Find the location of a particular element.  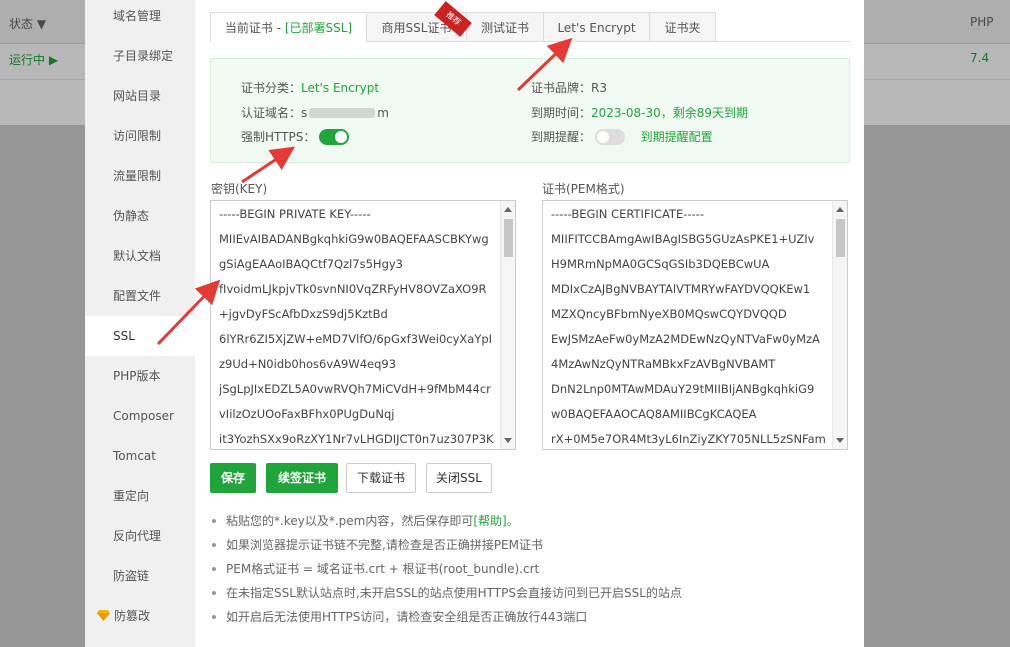

tip-text: 粘贴您的*.key以及*.pem内容，然后保存即可 is located at coordinates (350, 521).